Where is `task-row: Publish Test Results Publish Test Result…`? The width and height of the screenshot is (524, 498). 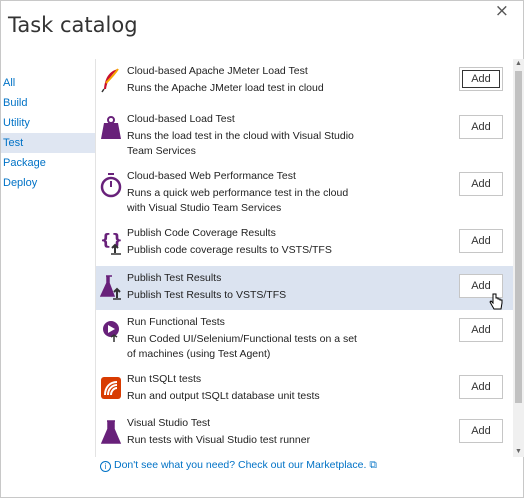 task-row: Publish Test Results Publish Test Result… is located at coordinates (304, 288).